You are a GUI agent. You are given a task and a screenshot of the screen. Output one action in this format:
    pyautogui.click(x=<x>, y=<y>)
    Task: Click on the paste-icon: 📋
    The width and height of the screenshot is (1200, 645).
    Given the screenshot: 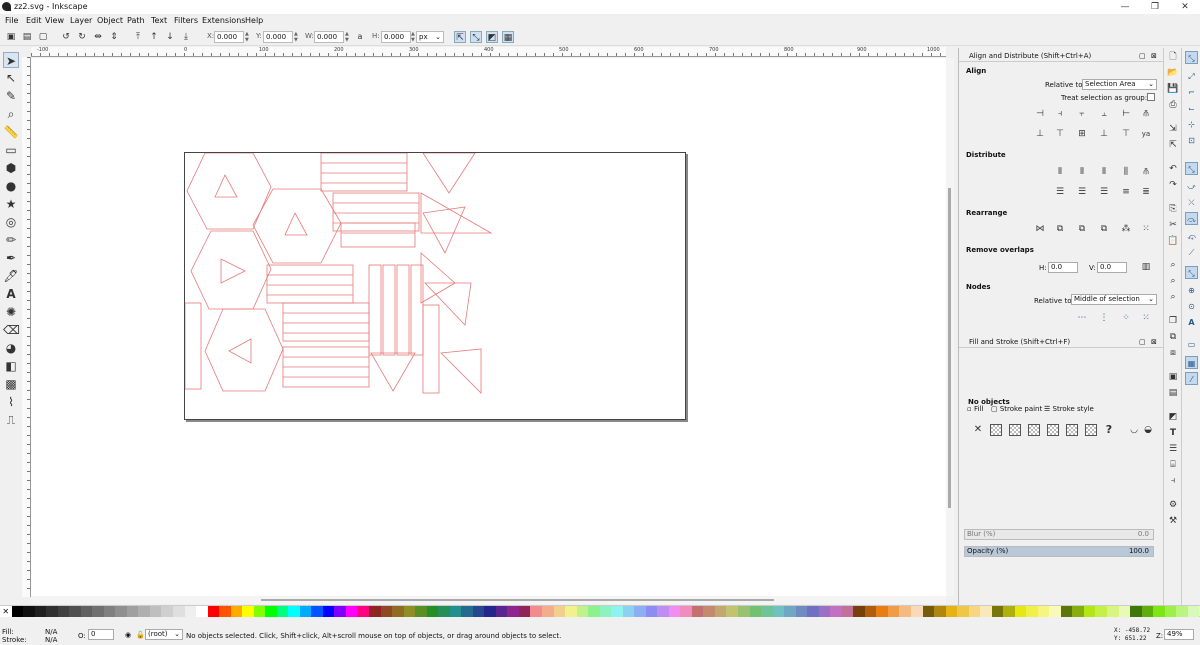 What is the action you would take?
    pyautogui.click(x=1173, y=241)
    